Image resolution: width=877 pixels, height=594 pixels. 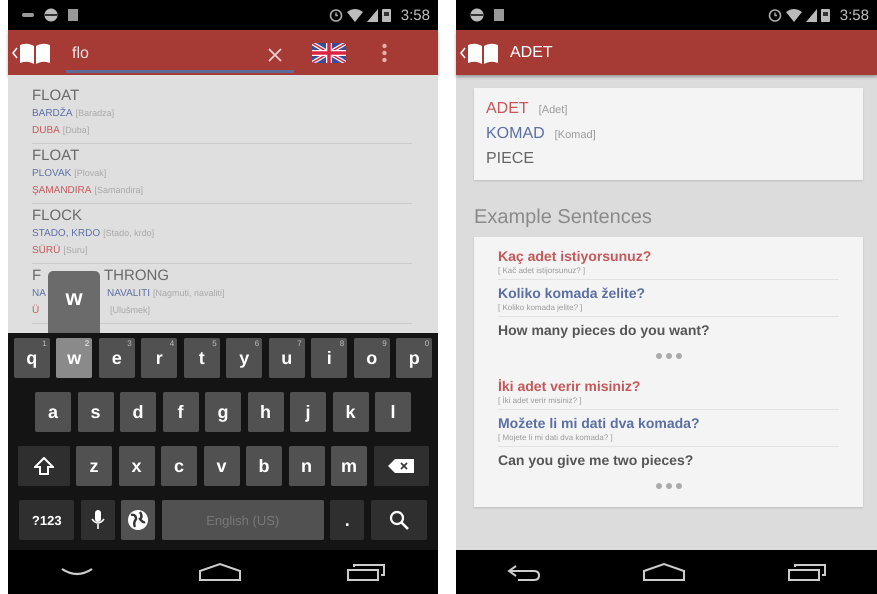 I want to click on example-sentence: İki adet verir misiniz?, so click(x=570, y=386).